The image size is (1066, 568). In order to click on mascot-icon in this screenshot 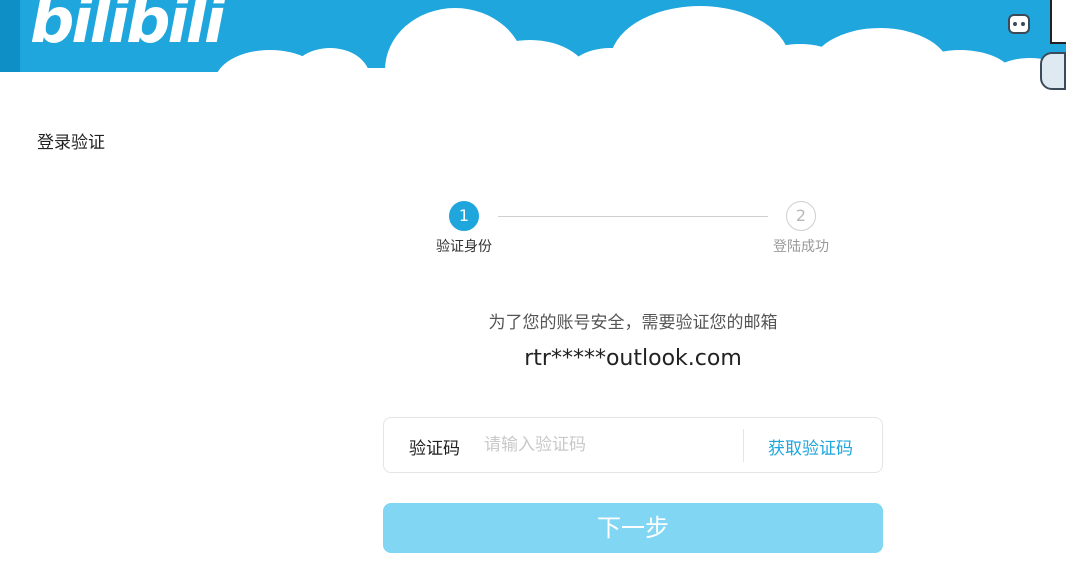, I will do `click(1019, 24)`.